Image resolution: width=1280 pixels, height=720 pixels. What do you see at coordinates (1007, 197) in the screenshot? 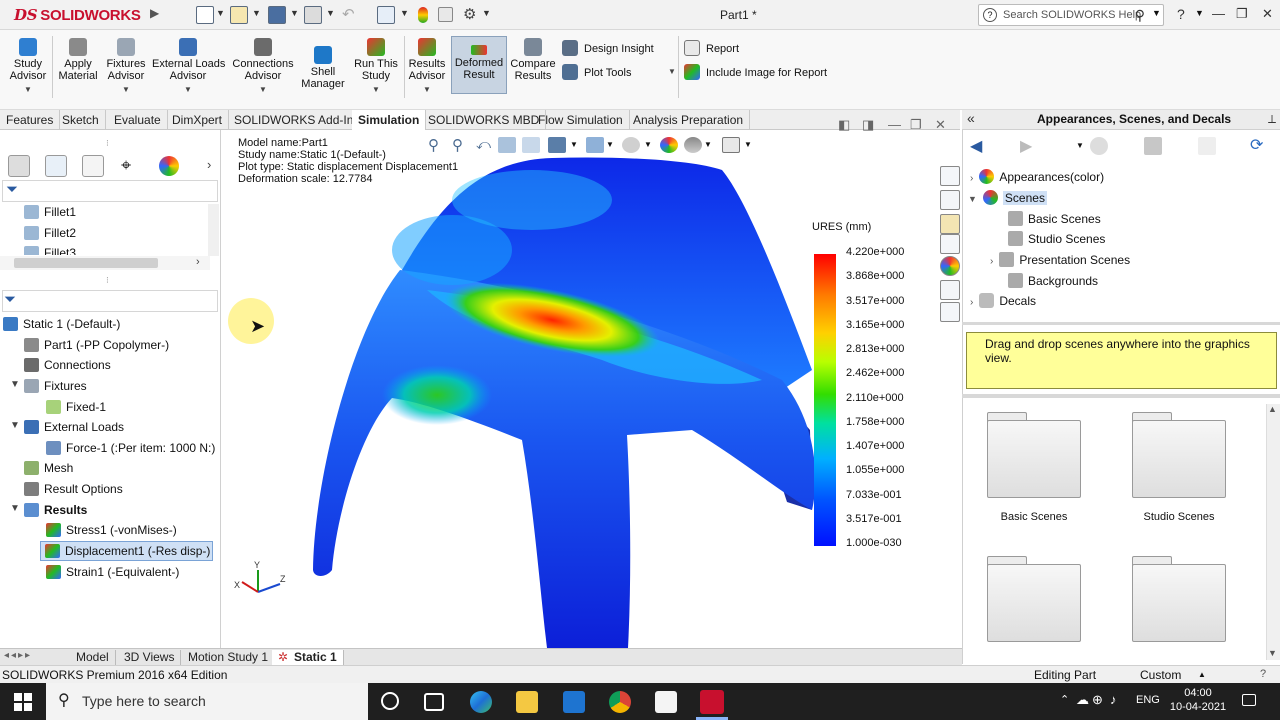
I see `tree-scenes: ▼ Scenes` at bounding box center [1007, 197].